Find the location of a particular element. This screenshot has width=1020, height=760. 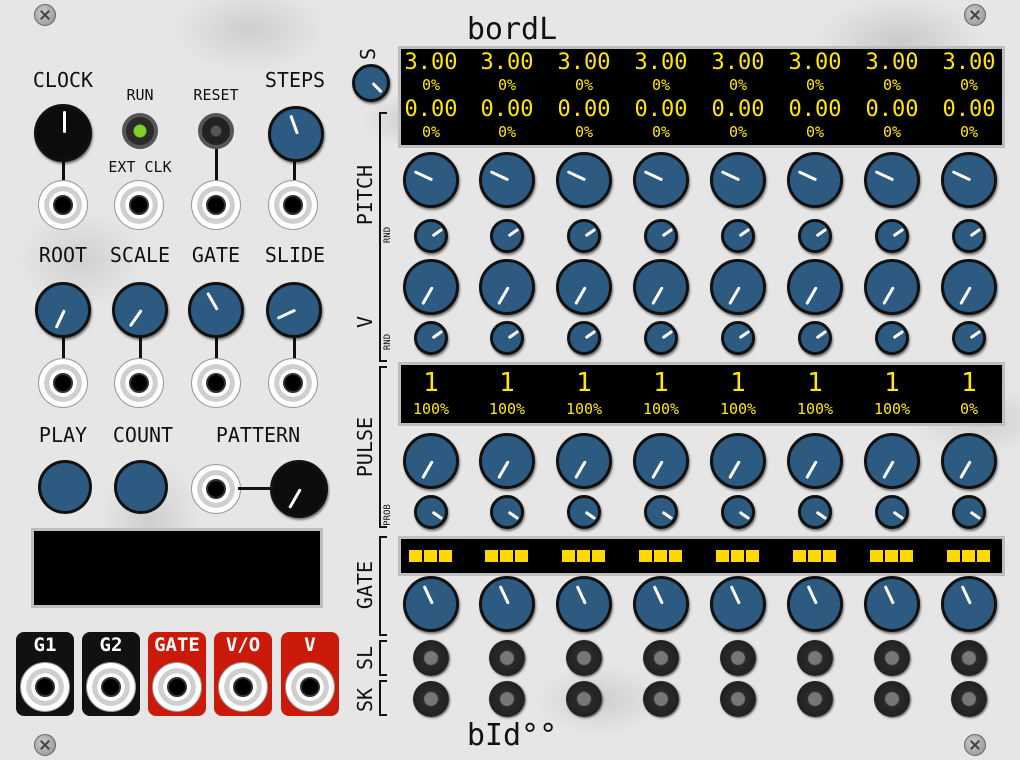

scale-knob is located at coordinates (140, 310).